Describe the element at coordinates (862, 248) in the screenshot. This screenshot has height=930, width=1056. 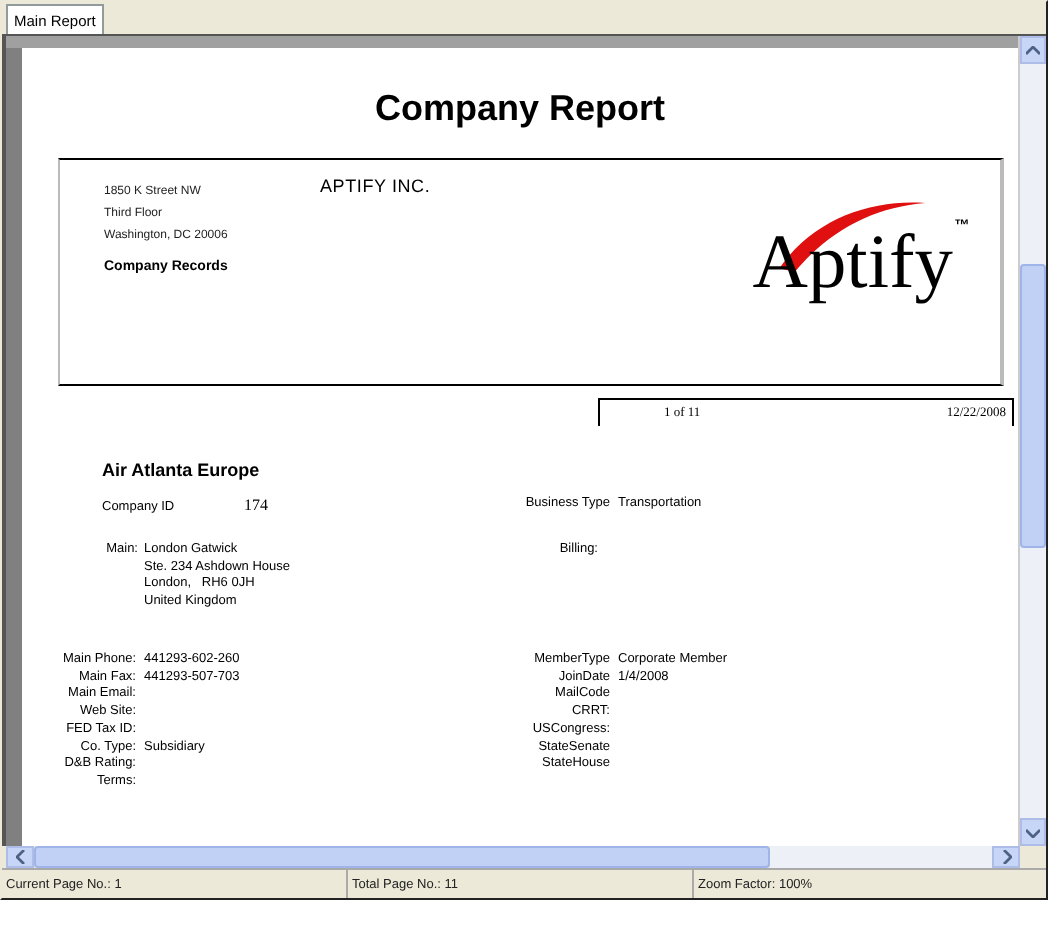
I see `company-logo: Aptify™` at that location.